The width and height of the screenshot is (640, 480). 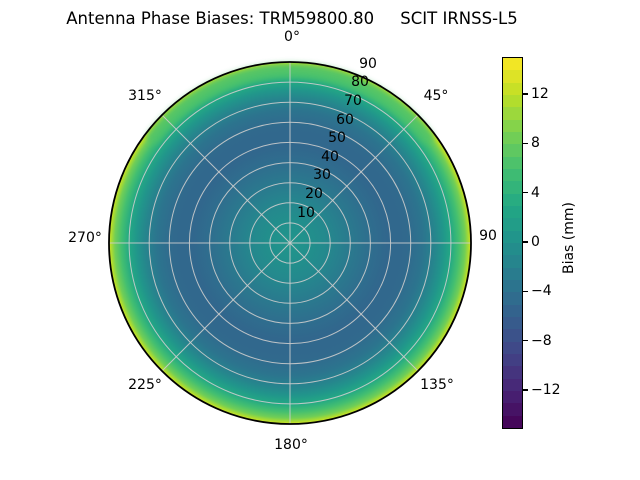 I want to click on radial-tick-label: 40, so click(x=330, y=157).